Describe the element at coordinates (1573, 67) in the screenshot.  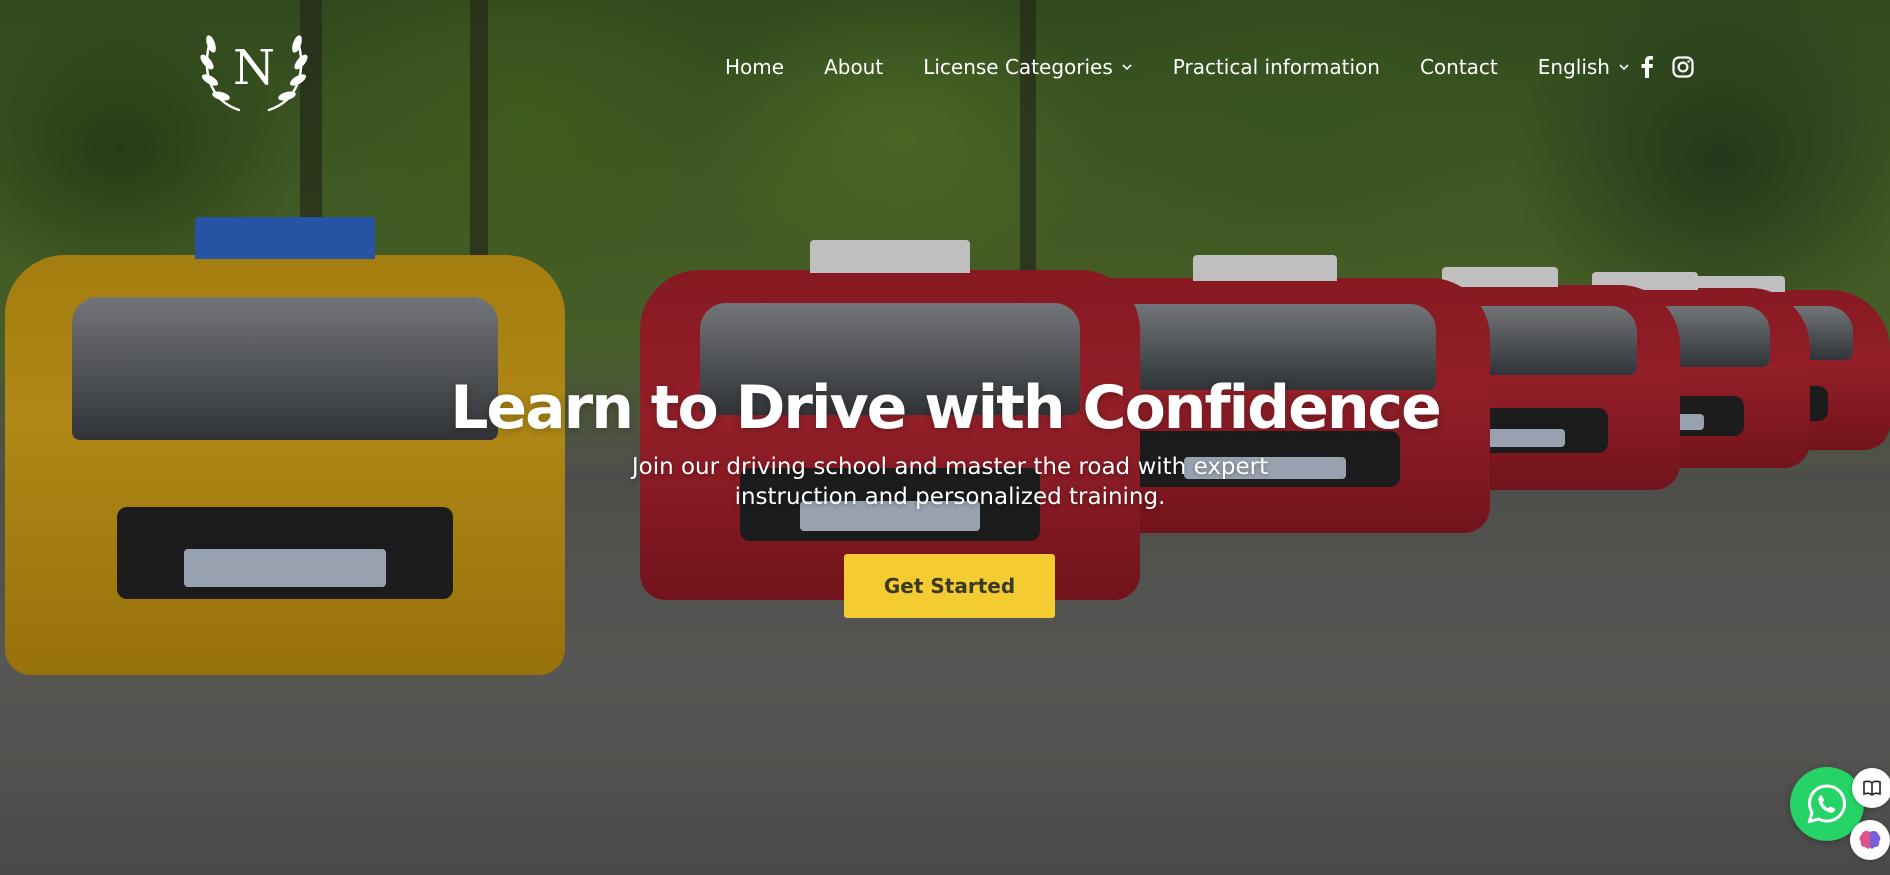
I see `language-label: English` at that location.